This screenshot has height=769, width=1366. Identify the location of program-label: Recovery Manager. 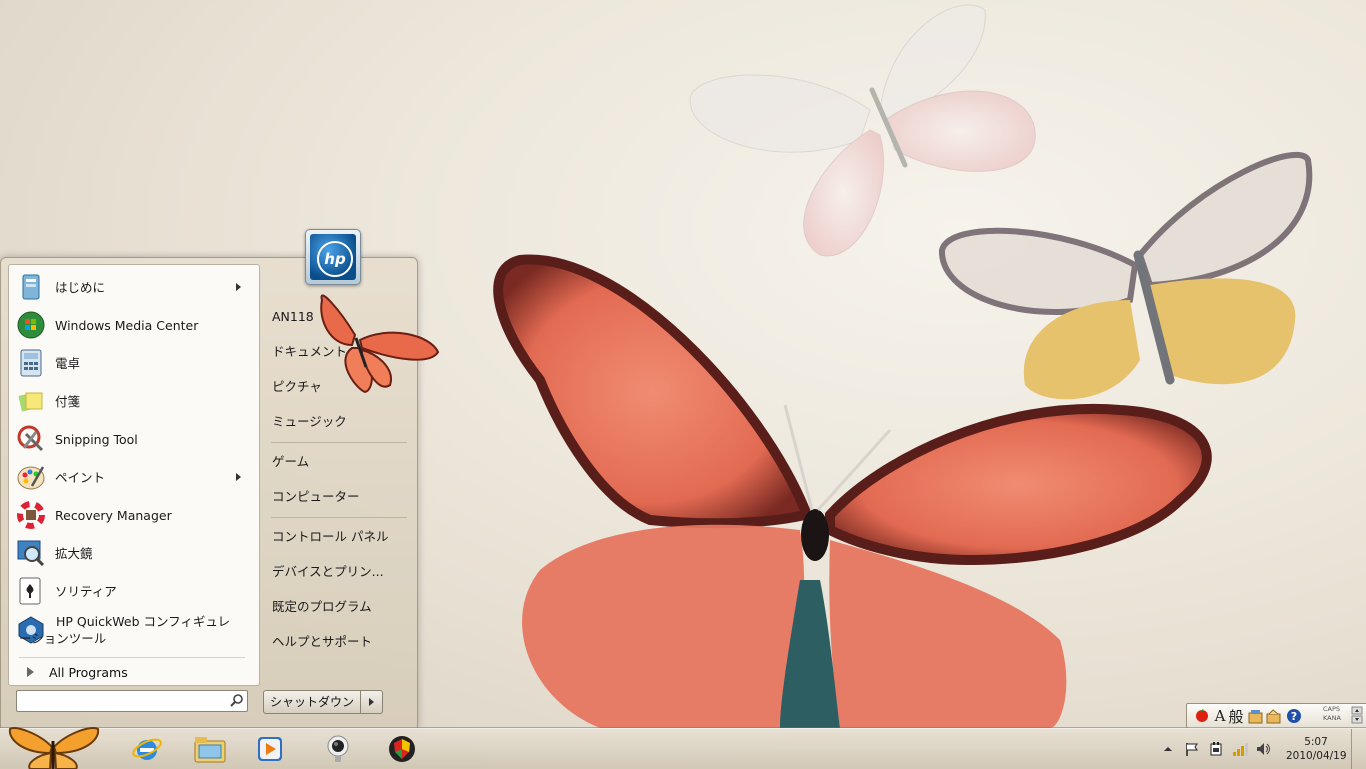
(113, 515).